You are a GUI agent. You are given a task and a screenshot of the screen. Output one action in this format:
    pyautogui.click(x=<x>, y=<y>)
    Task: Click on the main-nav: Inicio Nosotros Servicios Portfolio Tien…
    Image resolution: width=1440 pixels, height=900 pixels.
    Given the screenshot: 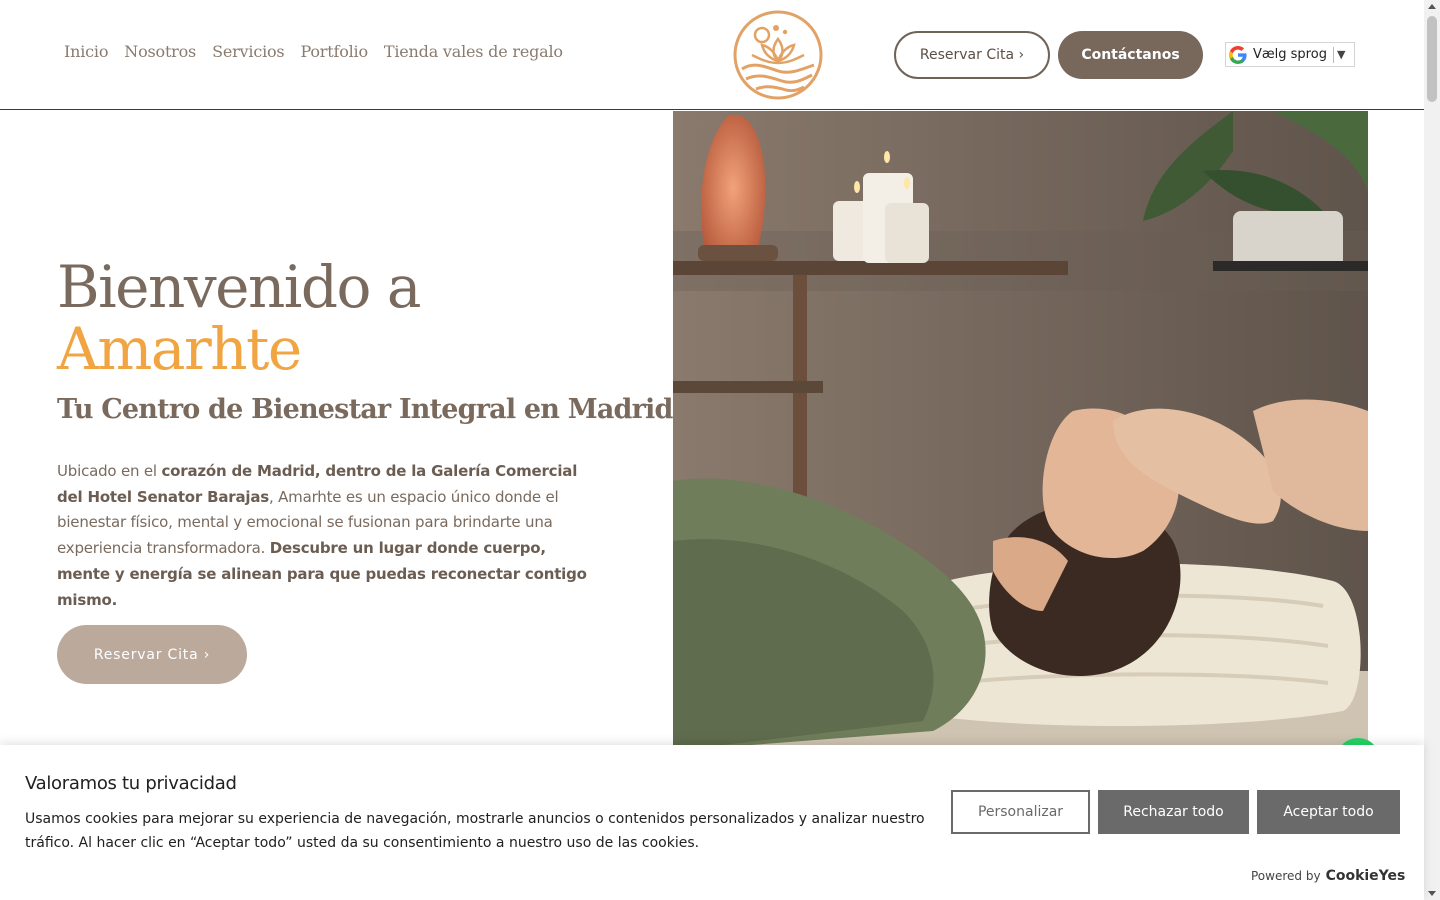 What is the action you would take?
    pyautogui.click(x=313, y=51)
    